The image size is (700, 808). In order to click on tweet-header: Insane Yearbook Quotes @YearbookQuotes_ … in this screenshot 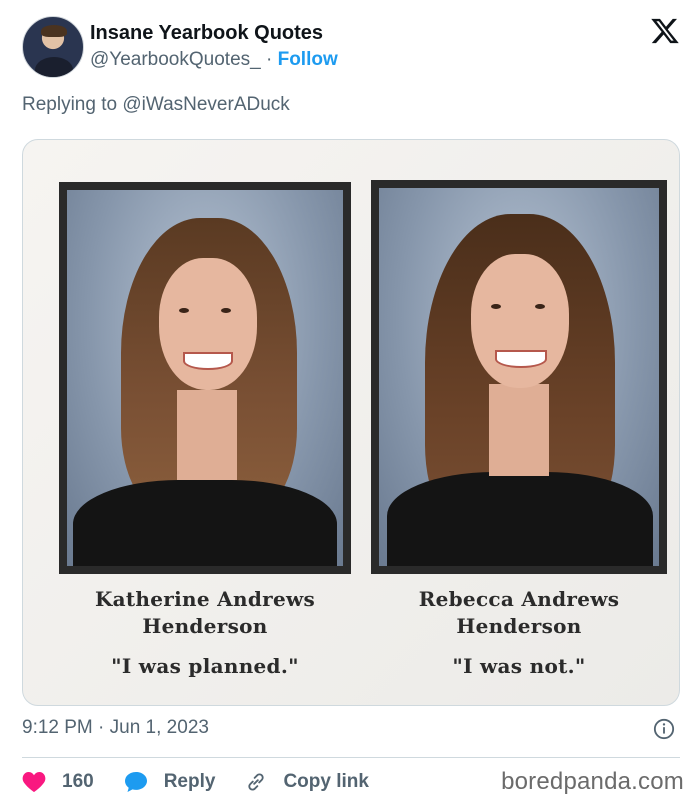, I will do `click(352, 47)`.